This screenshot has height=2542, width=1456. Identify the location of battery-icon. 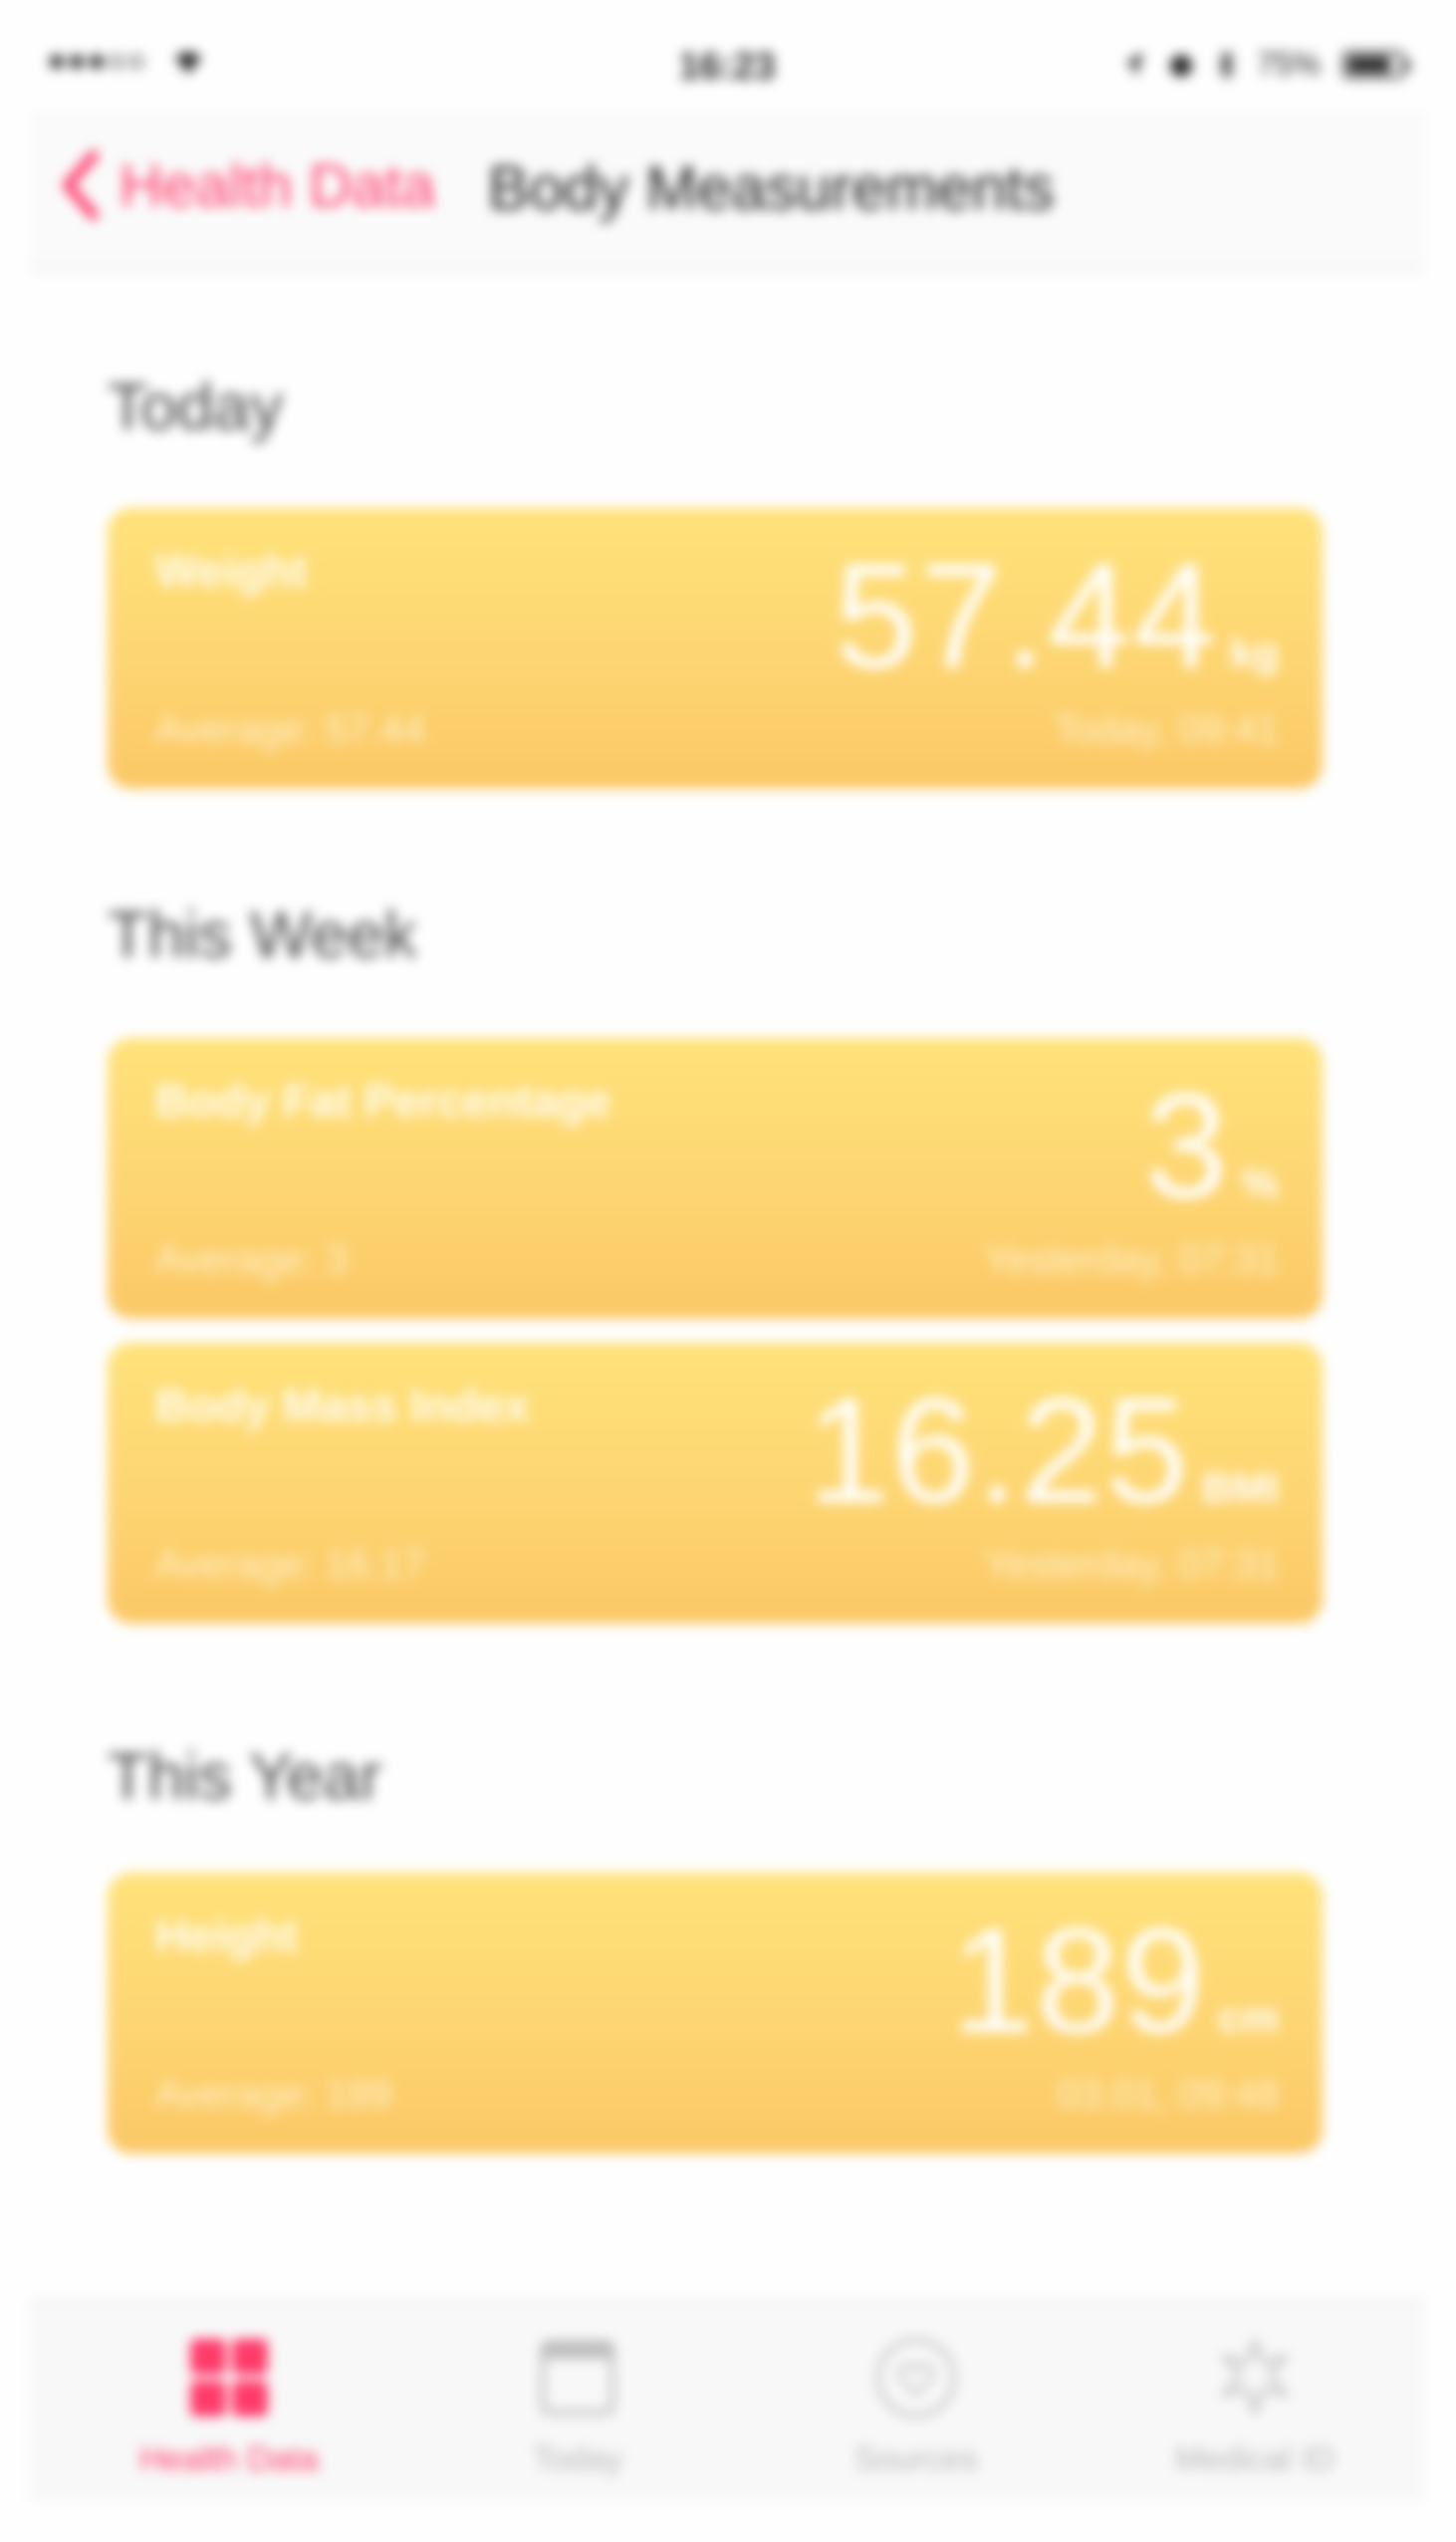
(1376, 64).